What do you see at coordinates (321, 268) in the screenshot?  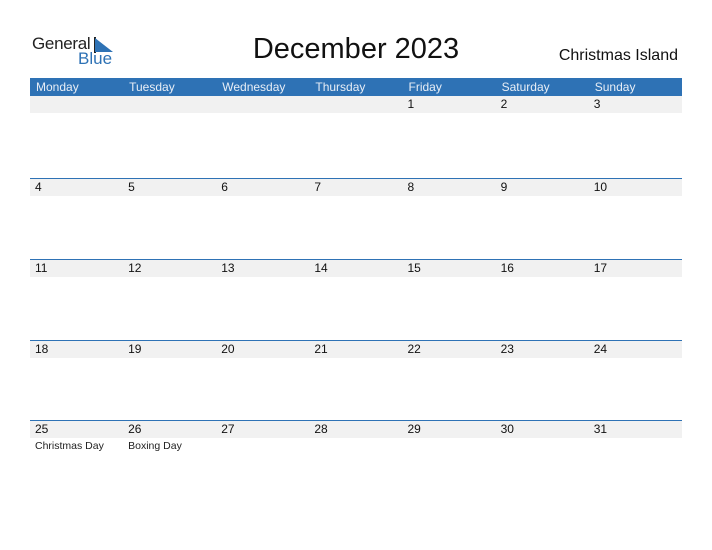 I see `day-number: 14` at bounding box center [321, 268].